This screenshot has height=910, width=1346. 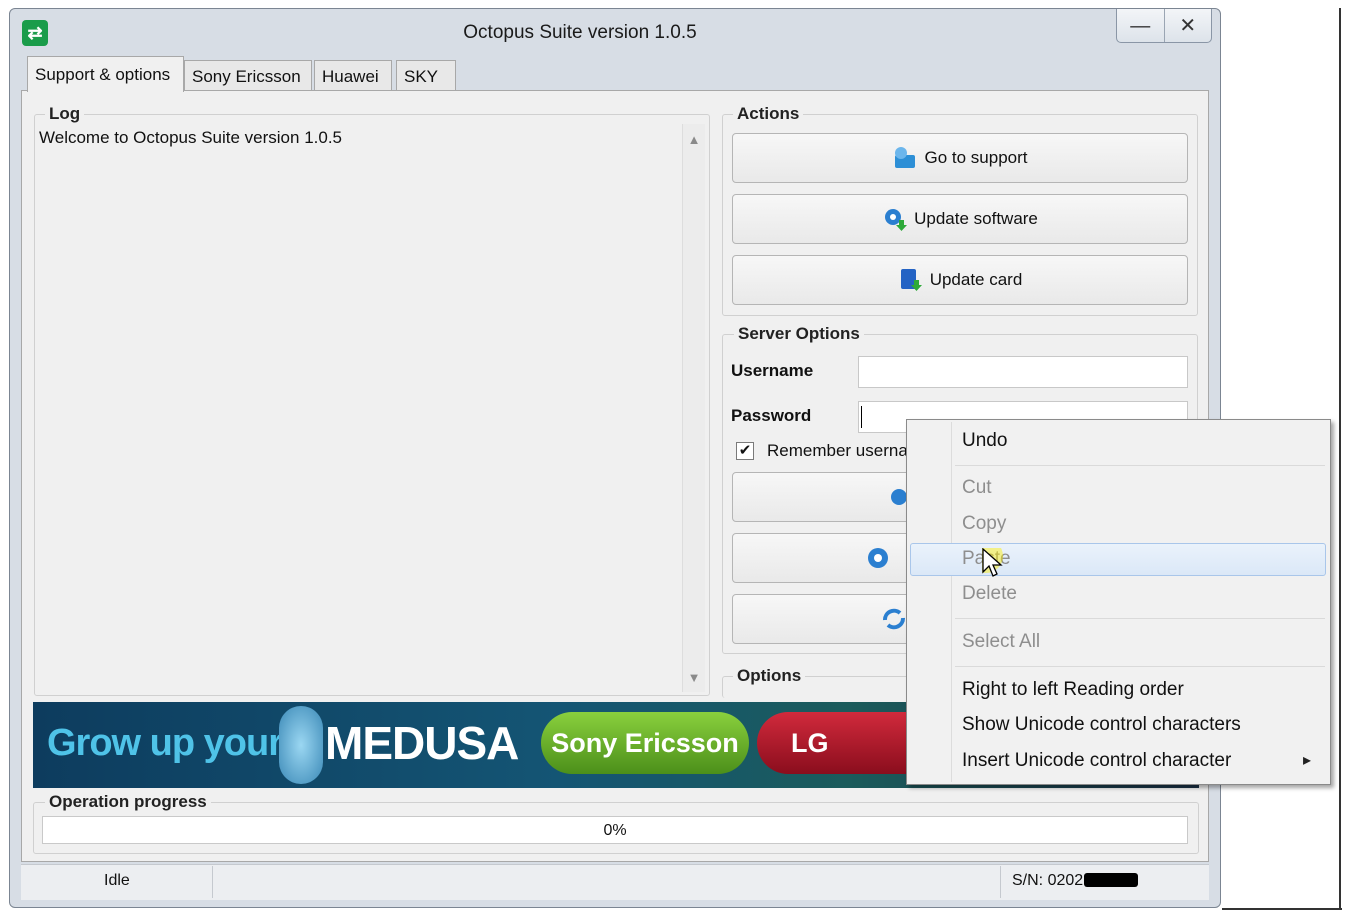 I want to click on password-label: Password, so click(x=771, y=415).